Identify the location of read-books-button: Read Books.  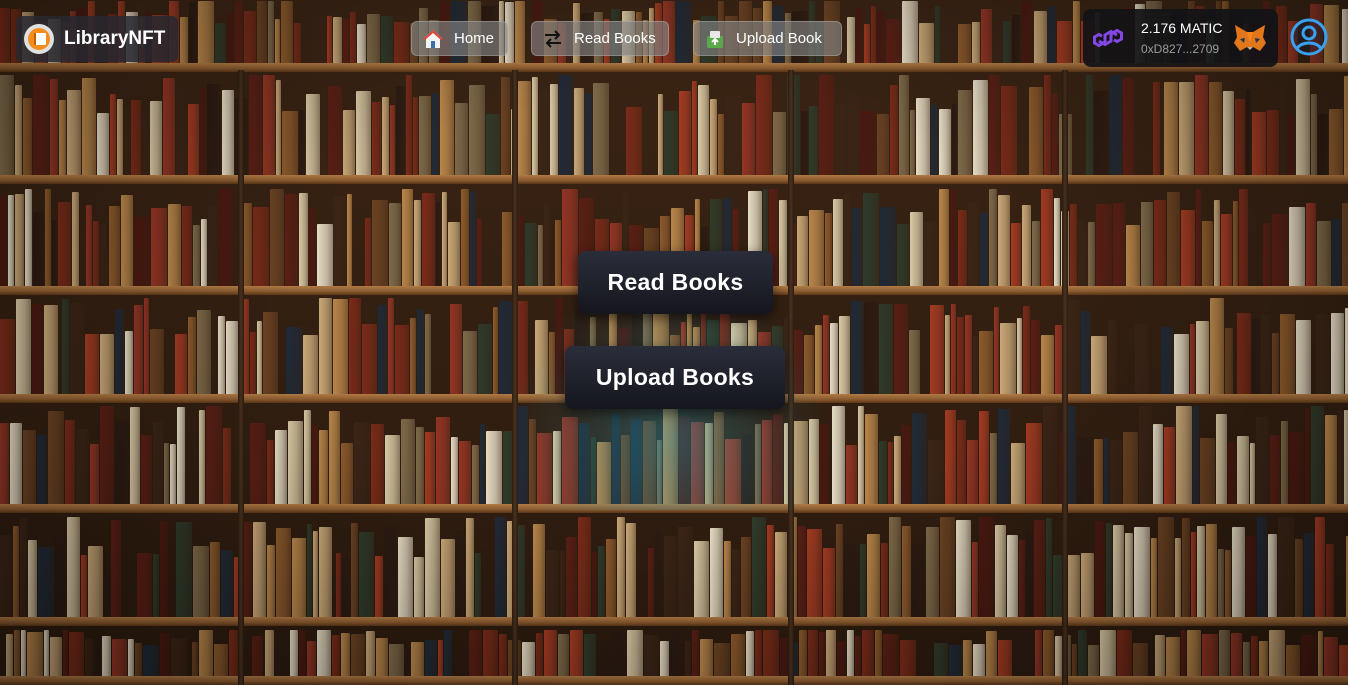
(675, 282).